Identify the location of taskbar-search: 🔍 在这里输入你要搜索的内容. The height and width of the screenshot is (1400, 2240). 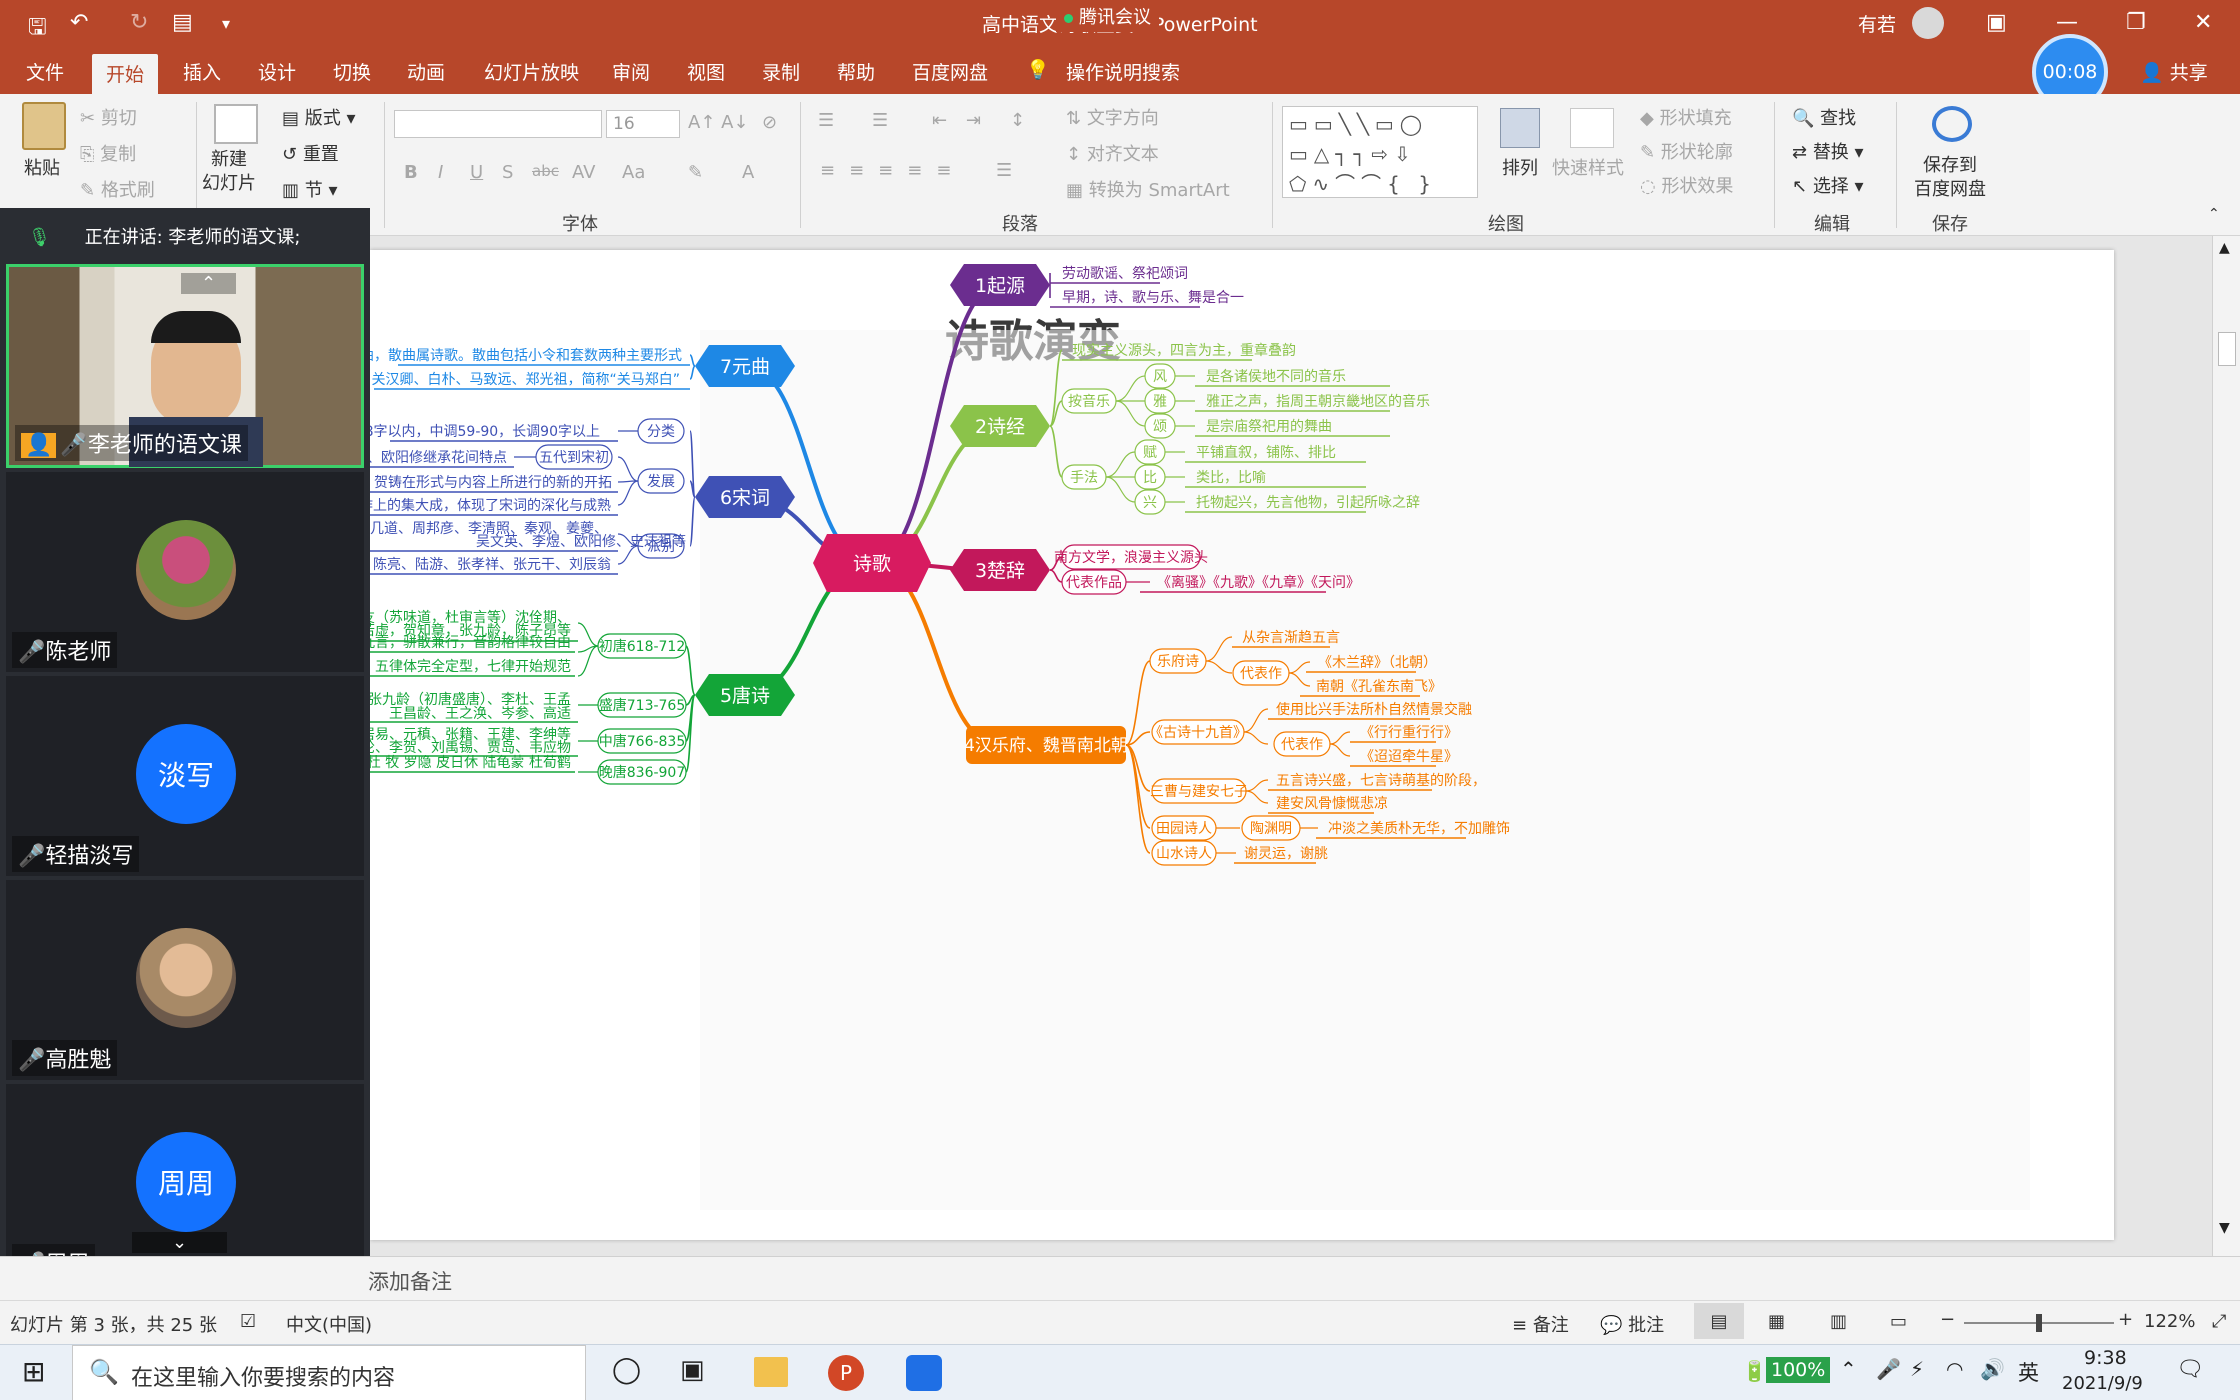
(329, 1372).